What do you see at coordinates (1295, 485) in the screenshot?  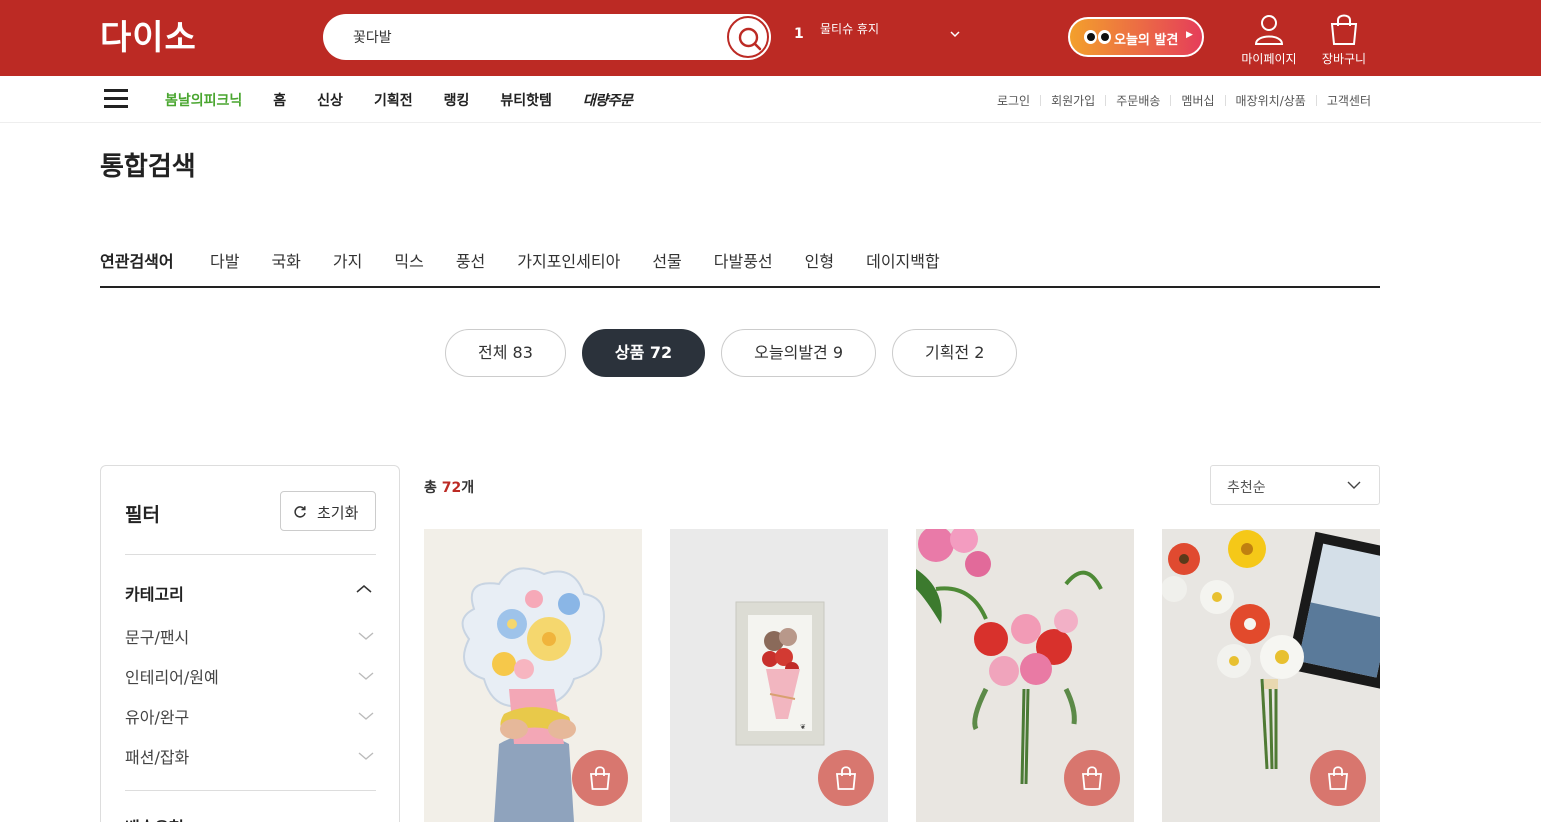 I see `sort-select: 추천순` at bounding box center [1295, 485].